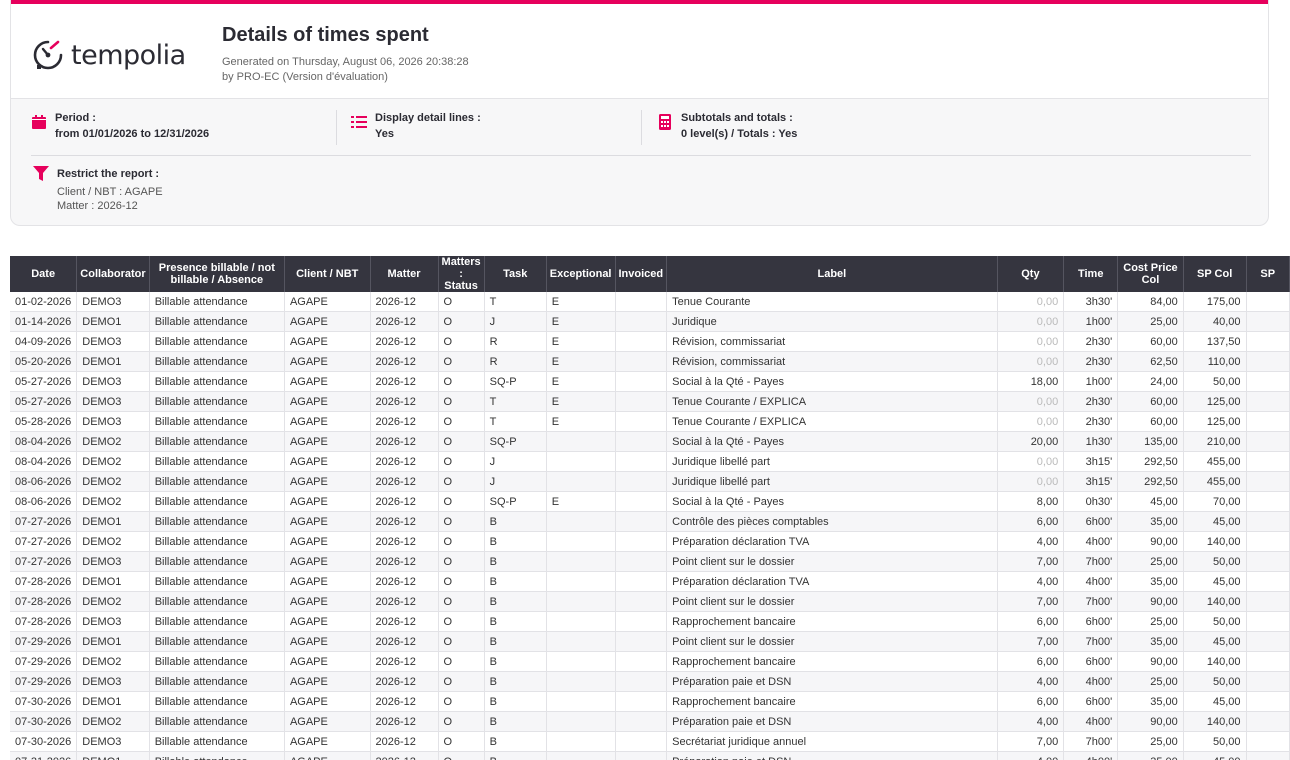 This screenshot has height=760, width=1290. What do you see at coordinates (832, 274) in the screenshot?
I see `column-header: Label` at bounding box center [832, 274].